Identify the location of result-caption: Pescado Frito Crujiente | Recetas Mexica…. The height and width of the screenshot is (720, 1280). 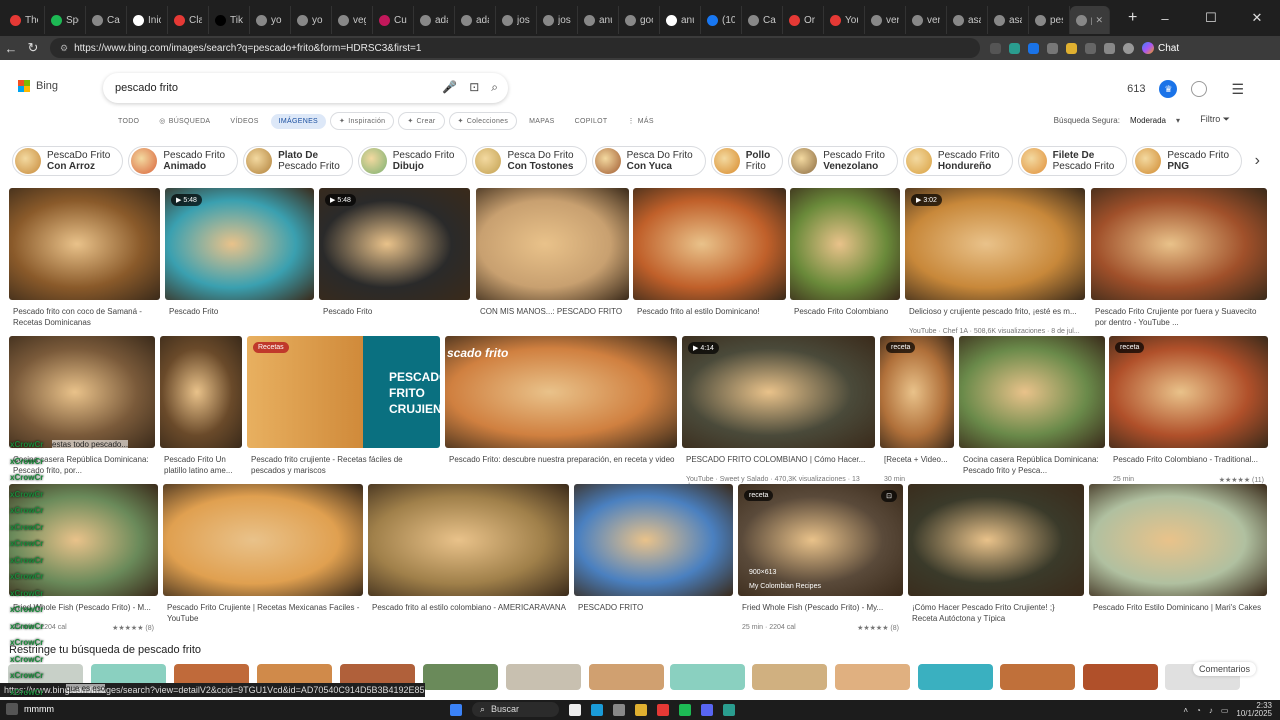
(264, 613).